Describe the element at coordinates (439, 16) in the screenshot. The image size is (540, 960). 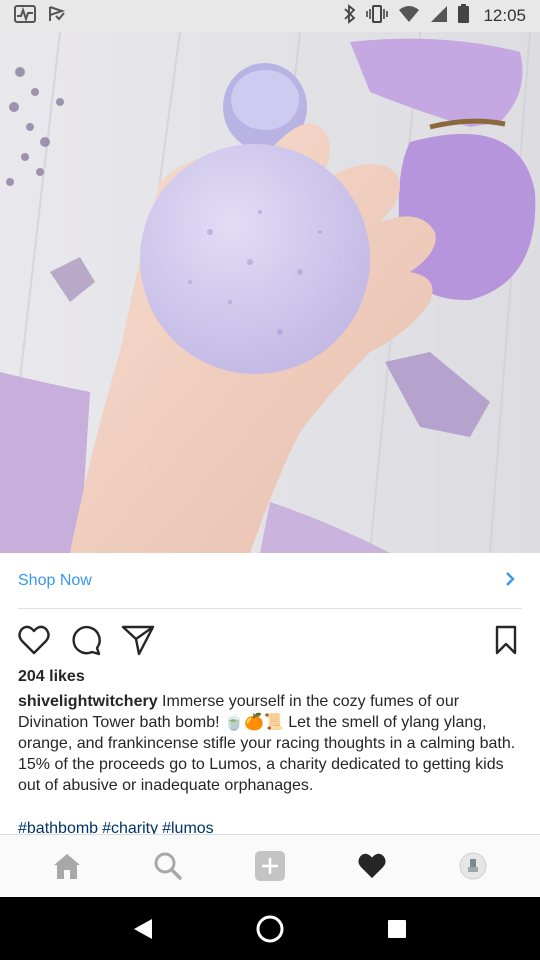
I see `signal-icon` at that location.